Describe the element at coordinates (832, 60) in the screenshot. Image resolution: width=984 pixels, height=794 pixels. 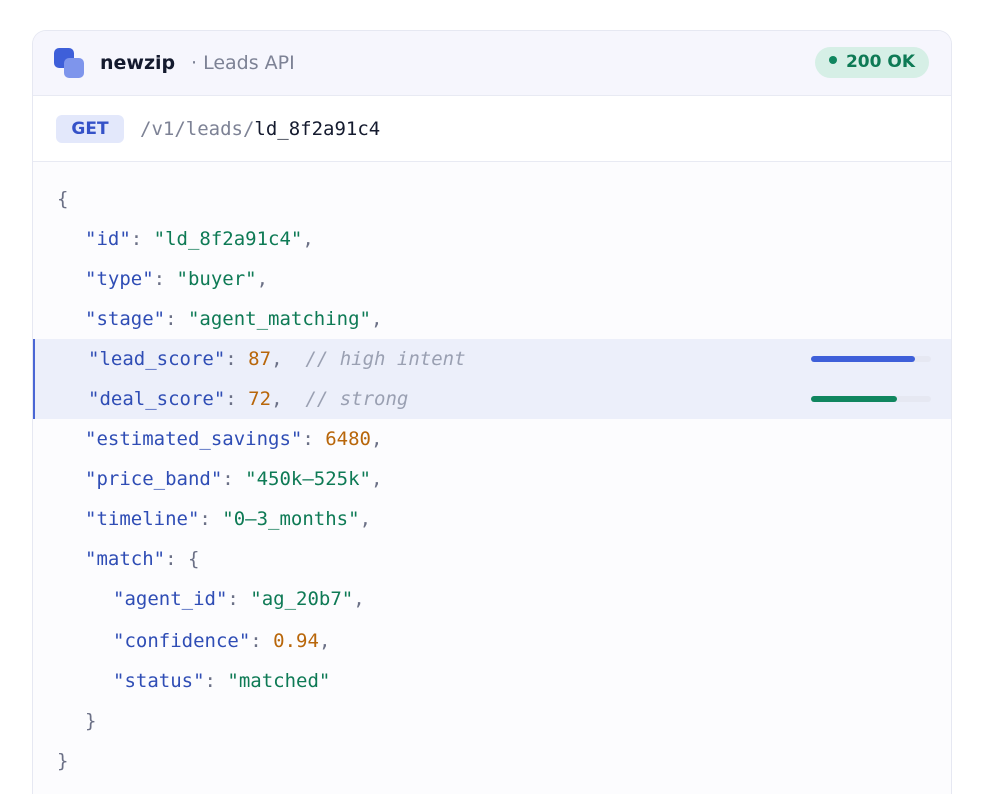
I see `status-dot-icon` at that location.